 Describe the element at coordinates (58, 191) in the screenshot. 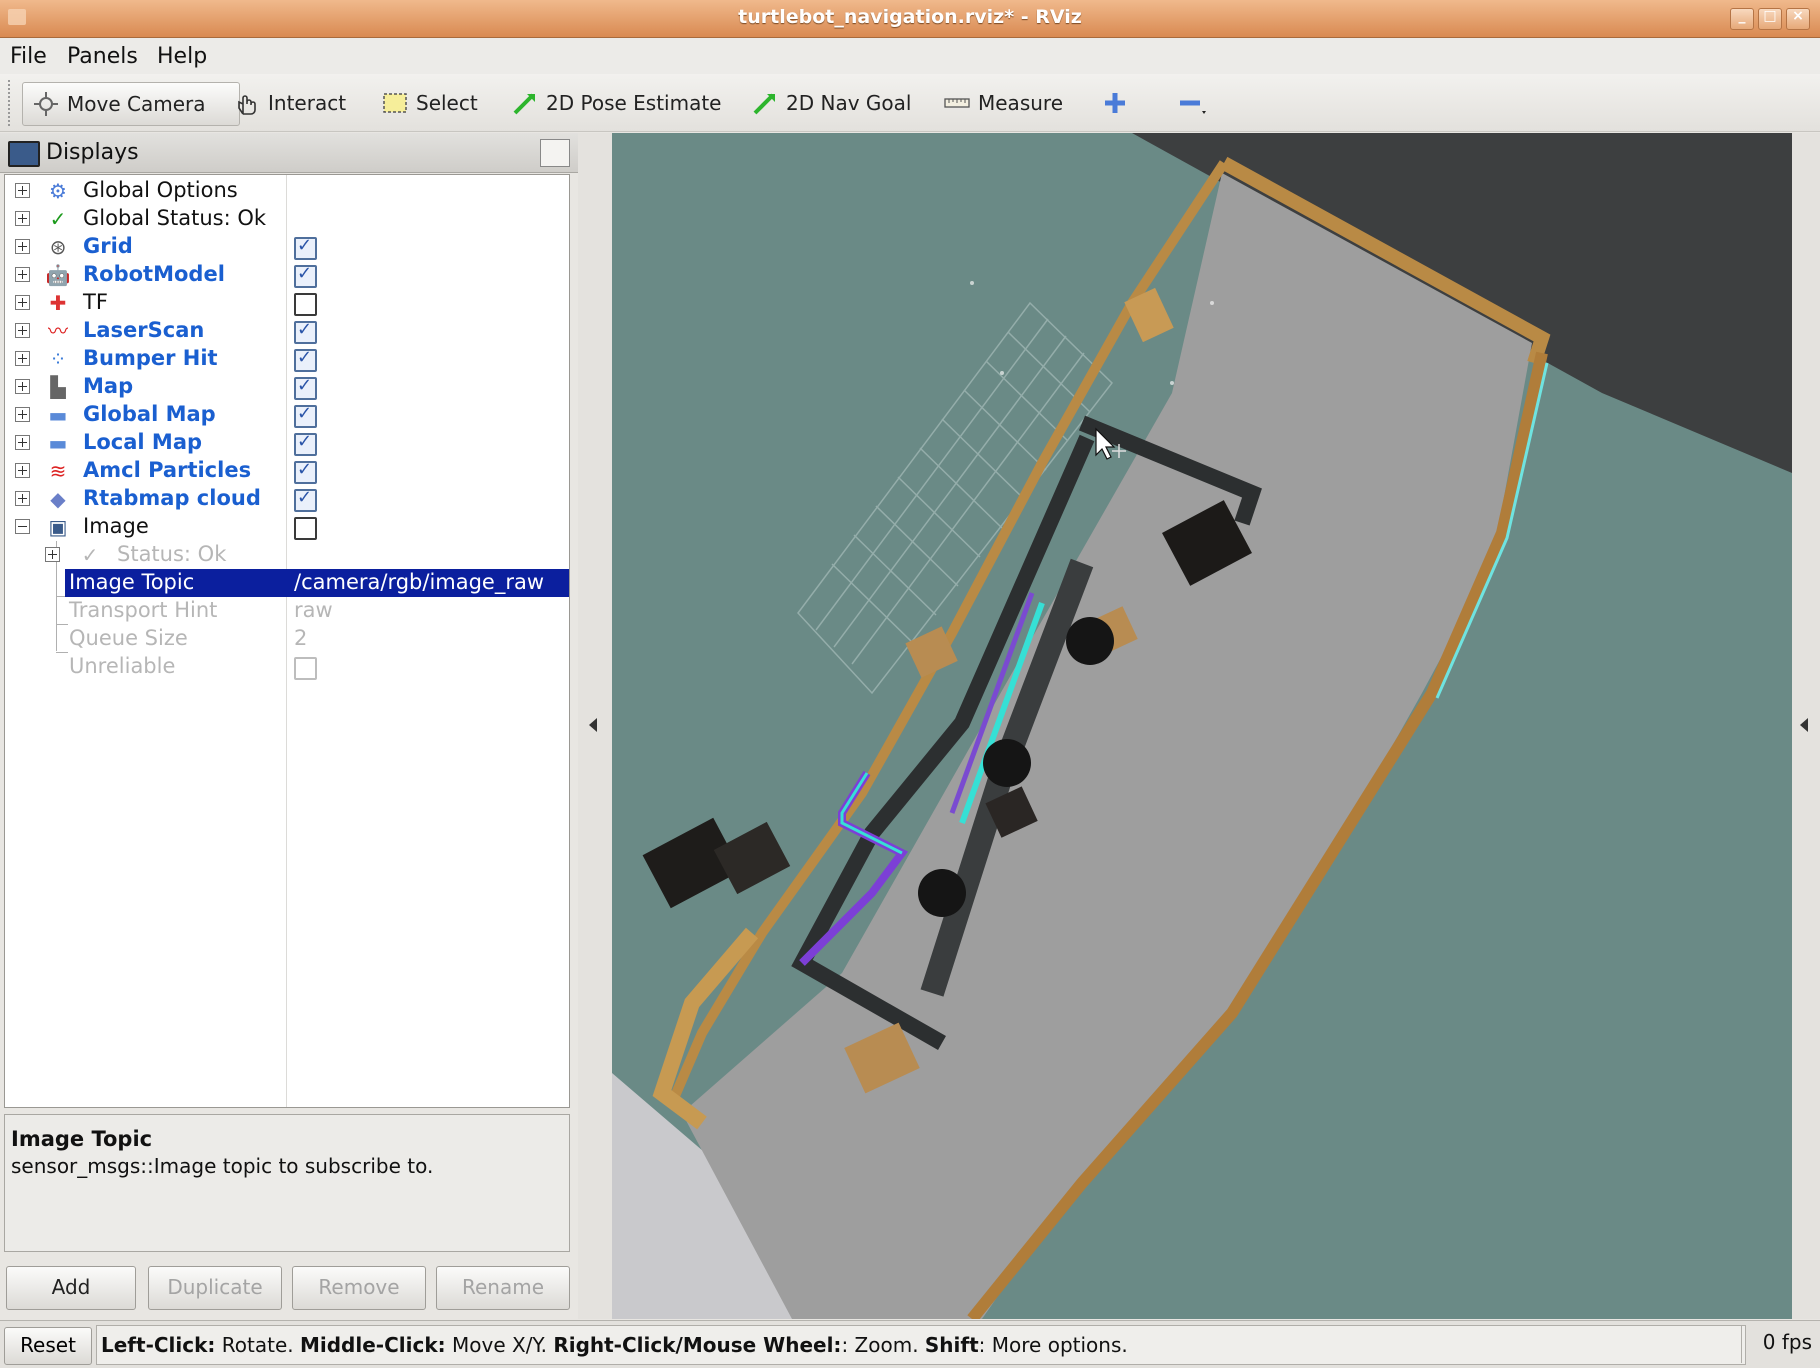

I see `globe-icon: ⚙` at that location.